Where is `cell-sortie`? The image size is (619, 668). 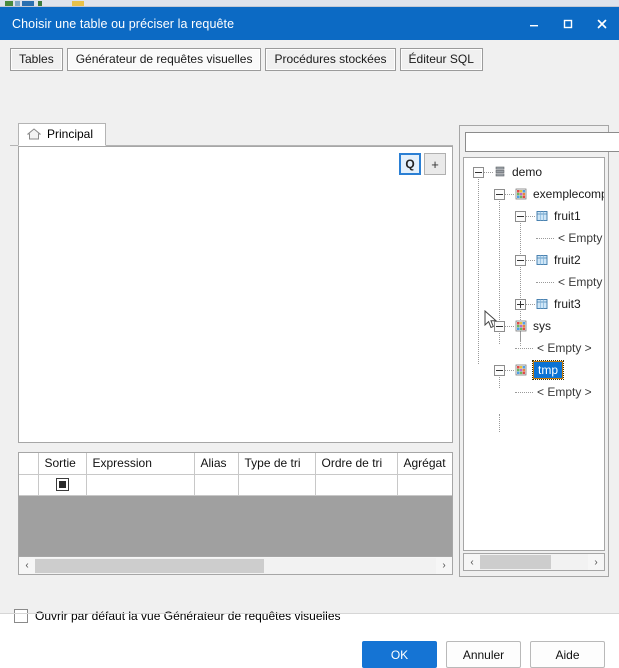 cell-sortie is located at coordinates (62, 485).